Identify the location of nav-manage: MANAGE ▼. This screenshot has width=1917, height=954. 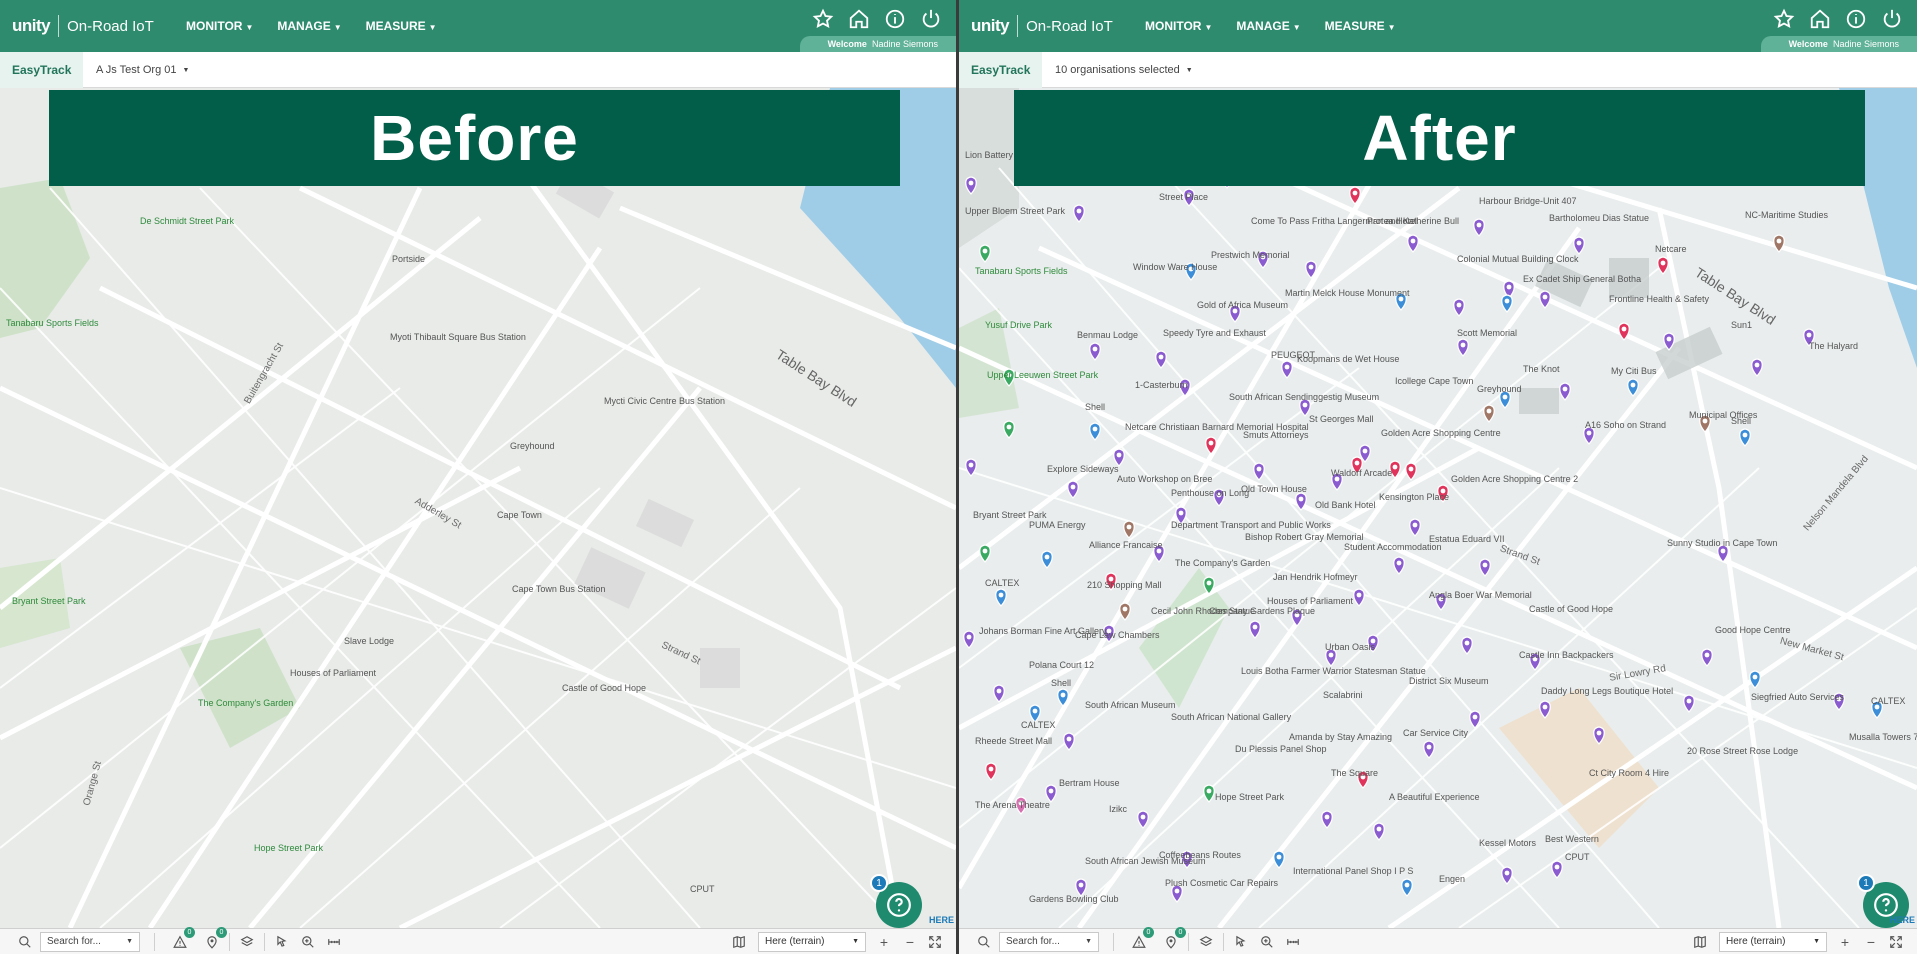
(309, 26).